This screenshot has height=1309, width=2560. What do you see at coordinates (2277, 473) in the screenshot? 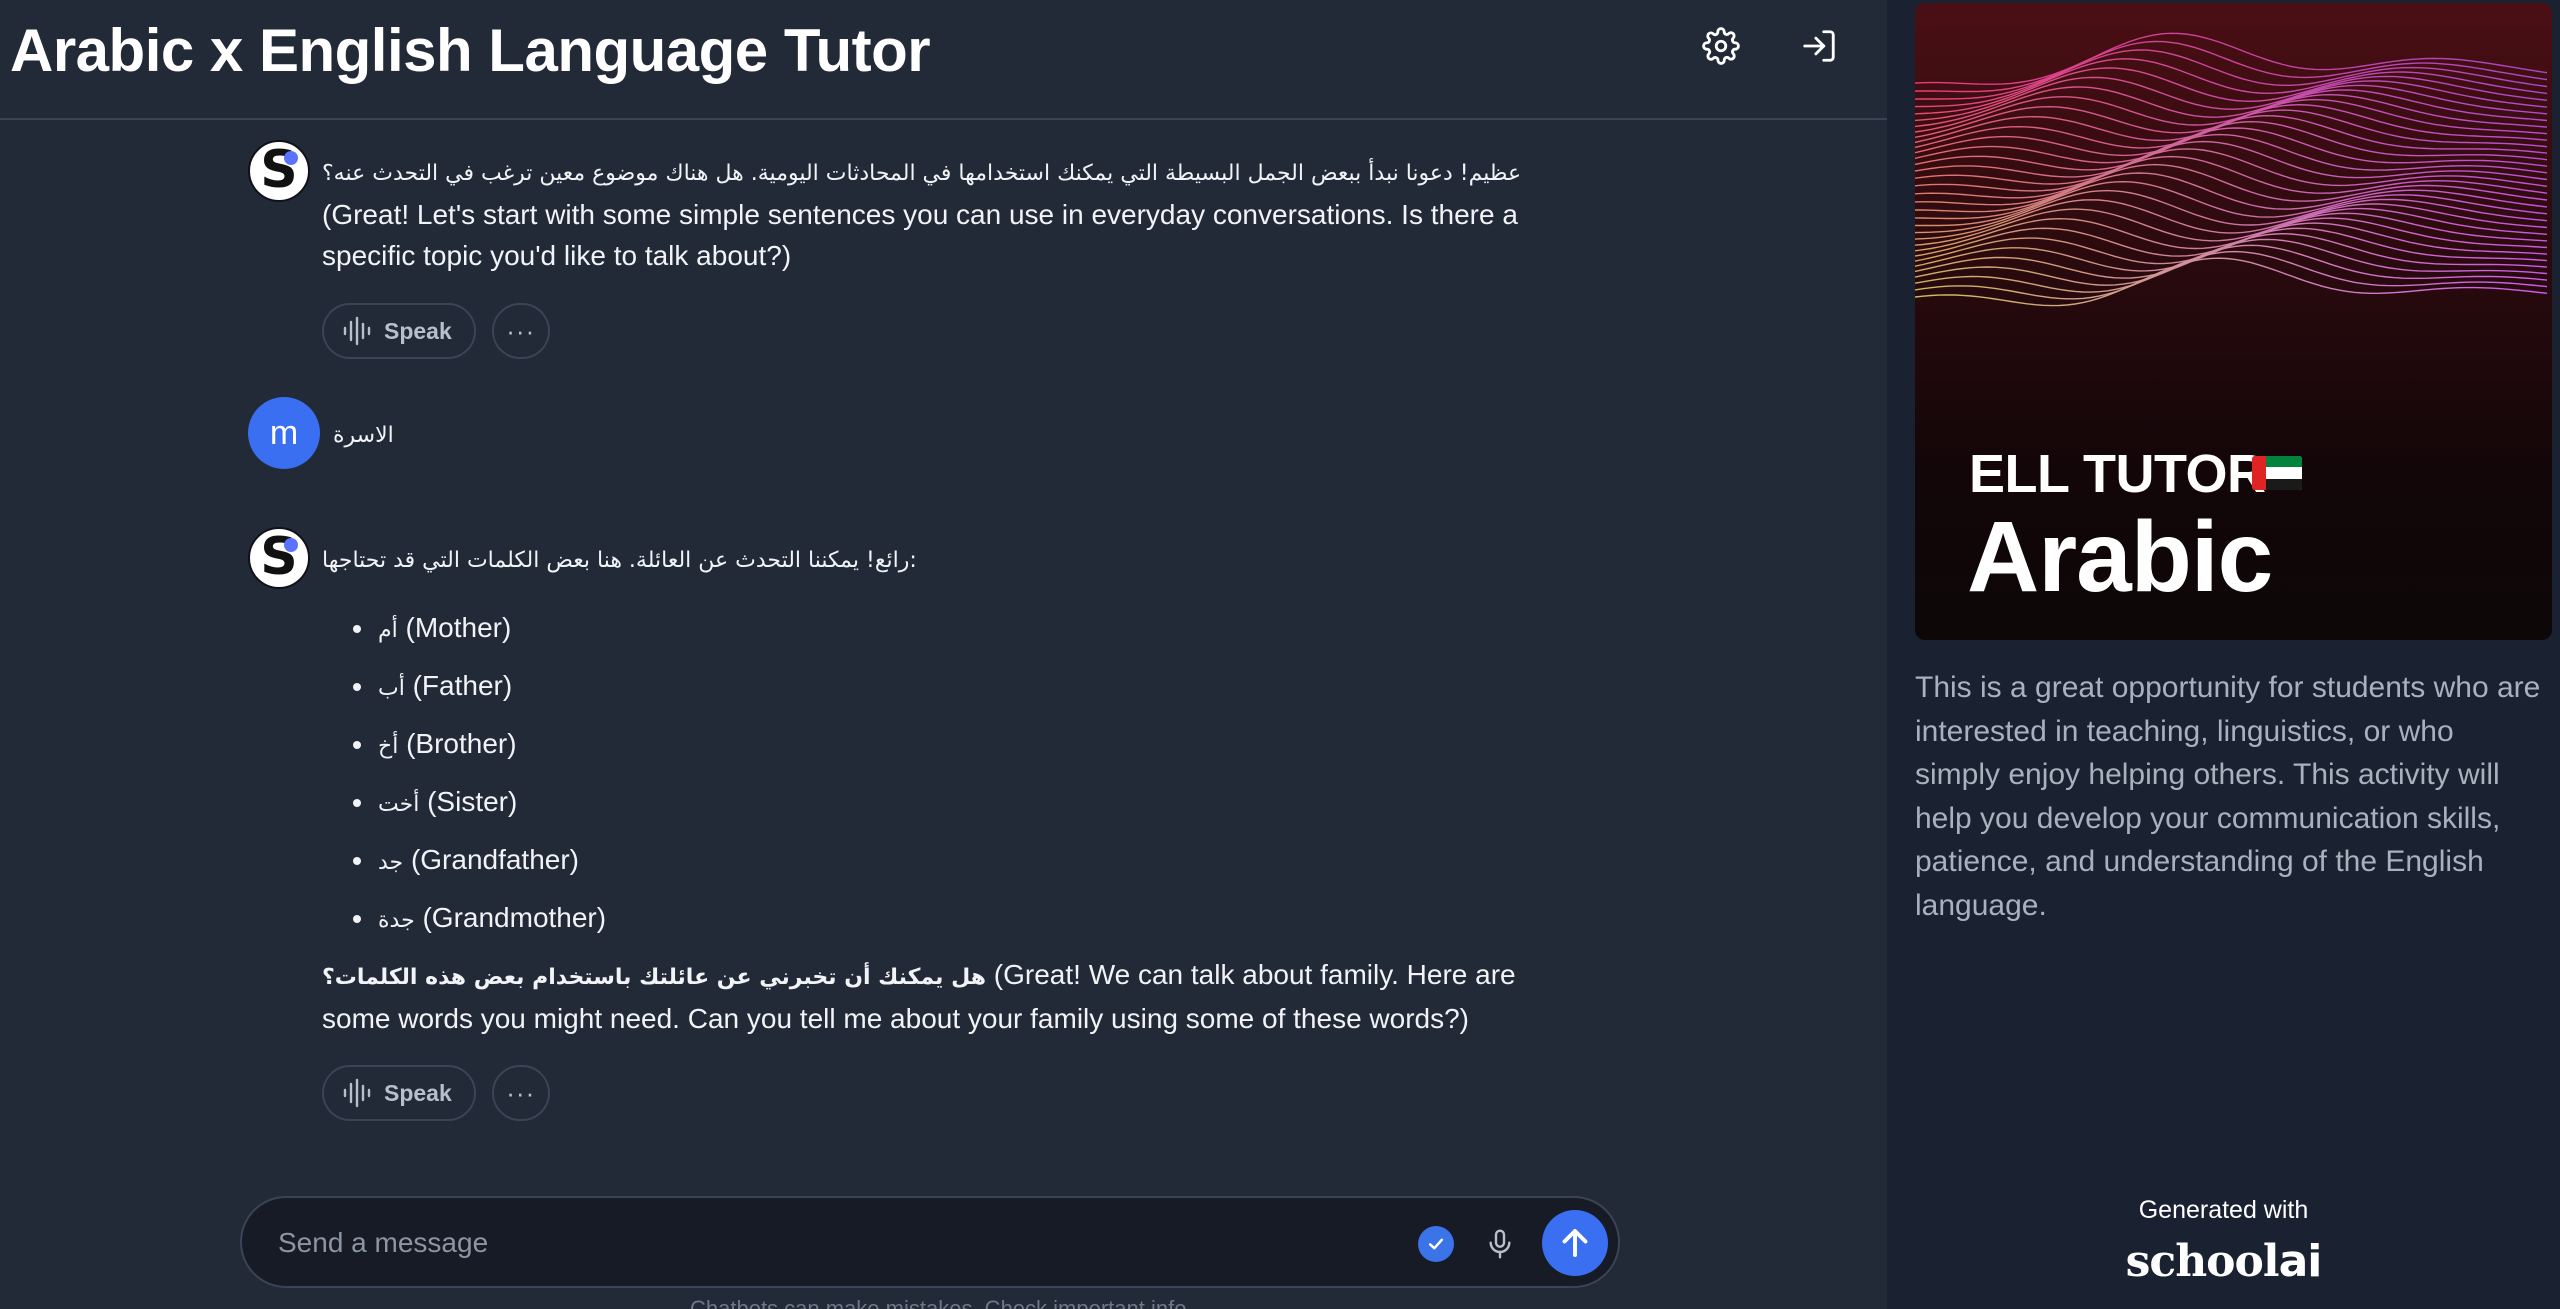
I see `uae-flag-icon` at bounding box center [2277, 473].